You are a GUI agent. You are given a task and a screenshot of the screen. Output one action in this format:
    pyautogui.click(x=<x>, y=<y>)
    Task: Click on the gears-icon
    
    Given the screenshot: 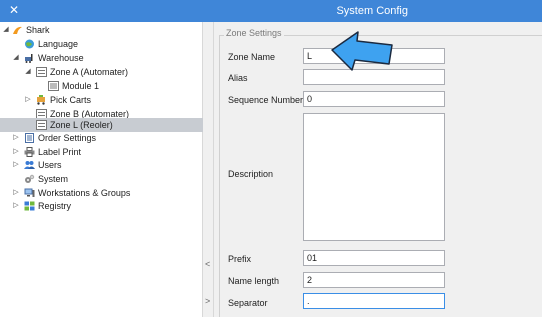 What is the action you would take?
    pyautogui.click(x=29, y=179)
    